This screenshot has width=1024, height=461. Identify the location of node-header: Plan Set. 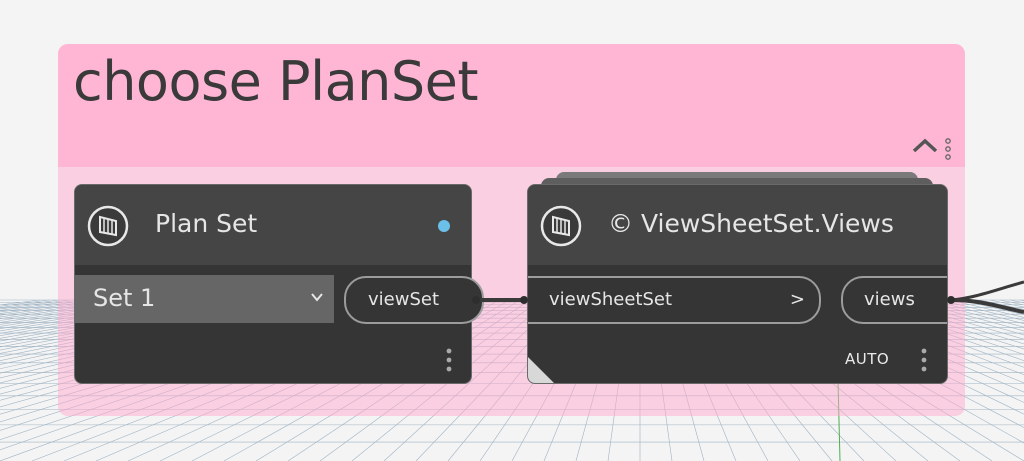
(273, 225).